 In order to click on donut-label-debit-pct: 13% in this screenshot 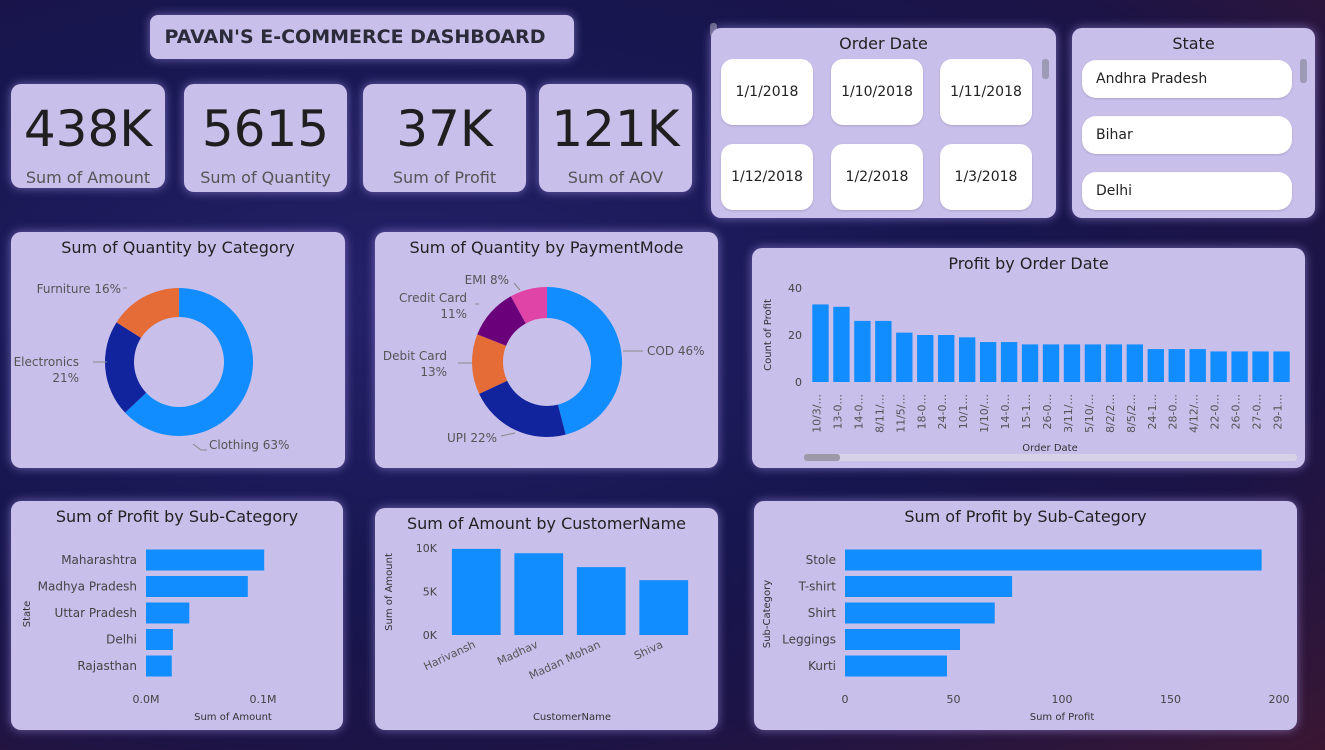, I will do `click(433, 372)`.